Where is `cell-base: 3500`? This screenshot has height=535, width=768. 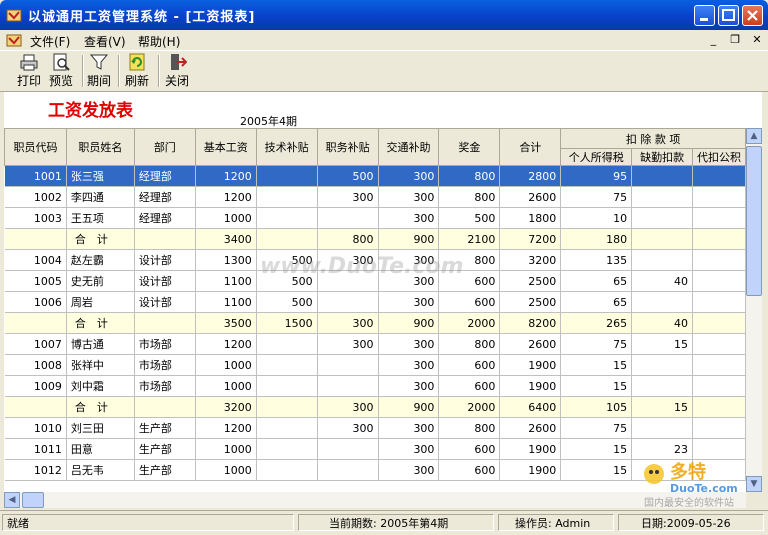
cell-base: 3500 is located at coordinates (226, 323).